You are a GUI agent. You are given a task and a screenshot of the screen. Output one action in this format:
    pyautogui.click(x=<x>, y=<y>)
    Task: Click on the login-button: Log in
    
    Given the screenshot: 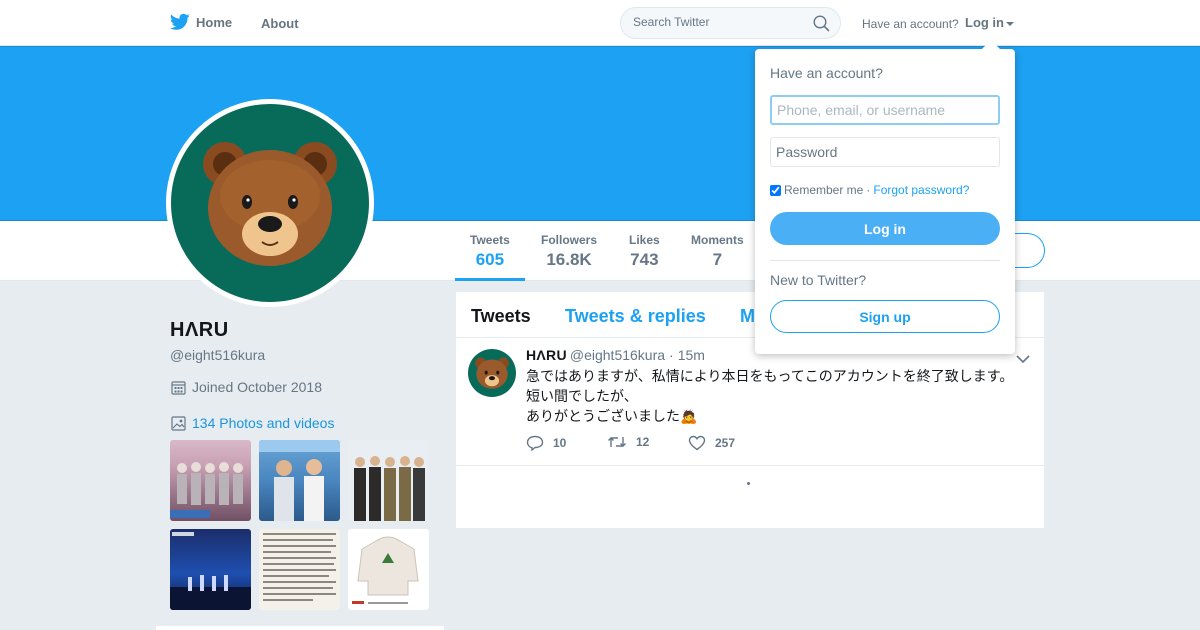 What is the action you would take?
    pyautogui.click(x=885, y=228)
    